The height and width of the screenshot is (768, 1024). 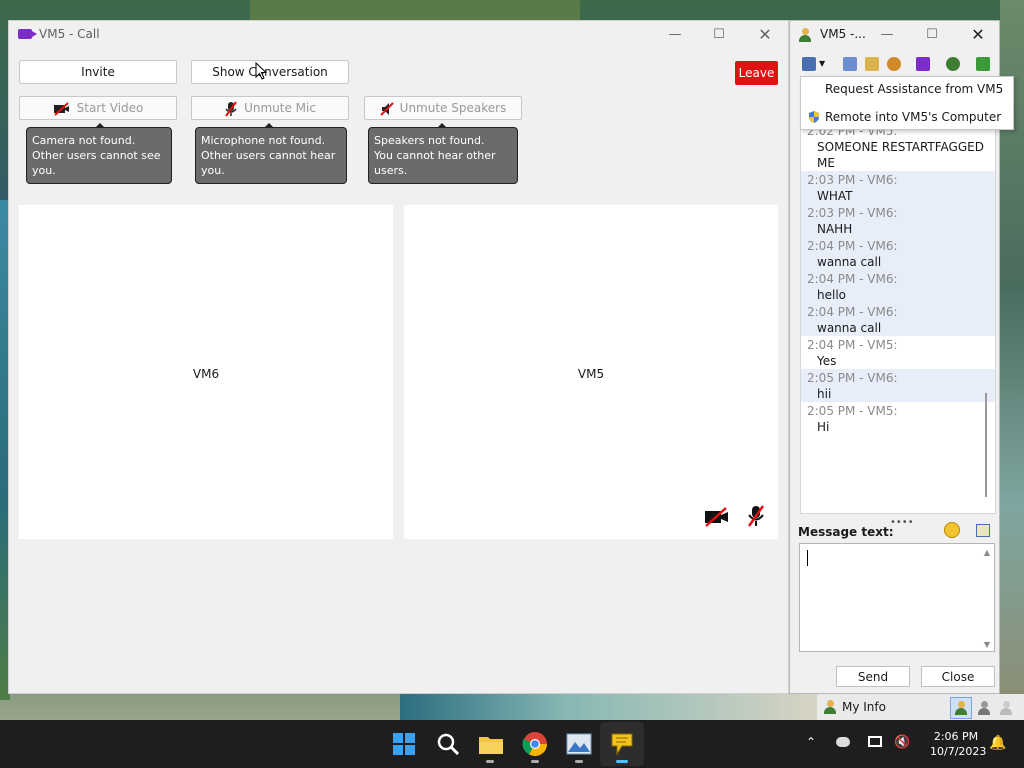 What do you see at coordinates (843, 742) in the screenshot?
I see `onedrive-icon` at bounding box center [843, 742].